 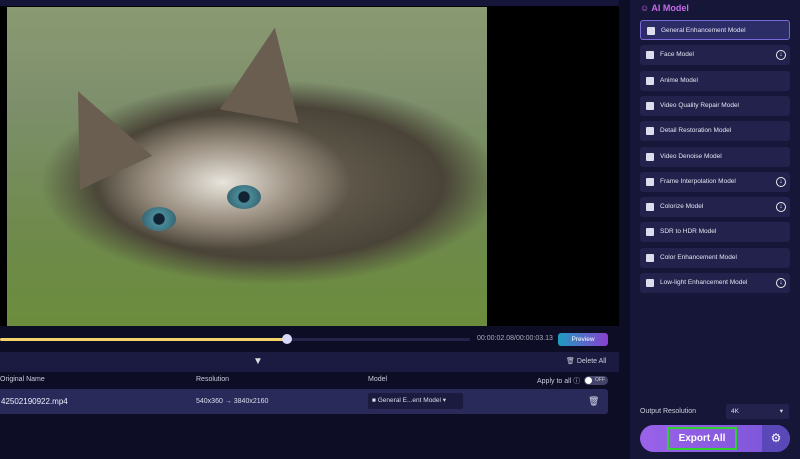 What do you see at coordinates (645, 8) in the screenshot?
I see `robot-icon: ☺` at bounding box center [645, 8].